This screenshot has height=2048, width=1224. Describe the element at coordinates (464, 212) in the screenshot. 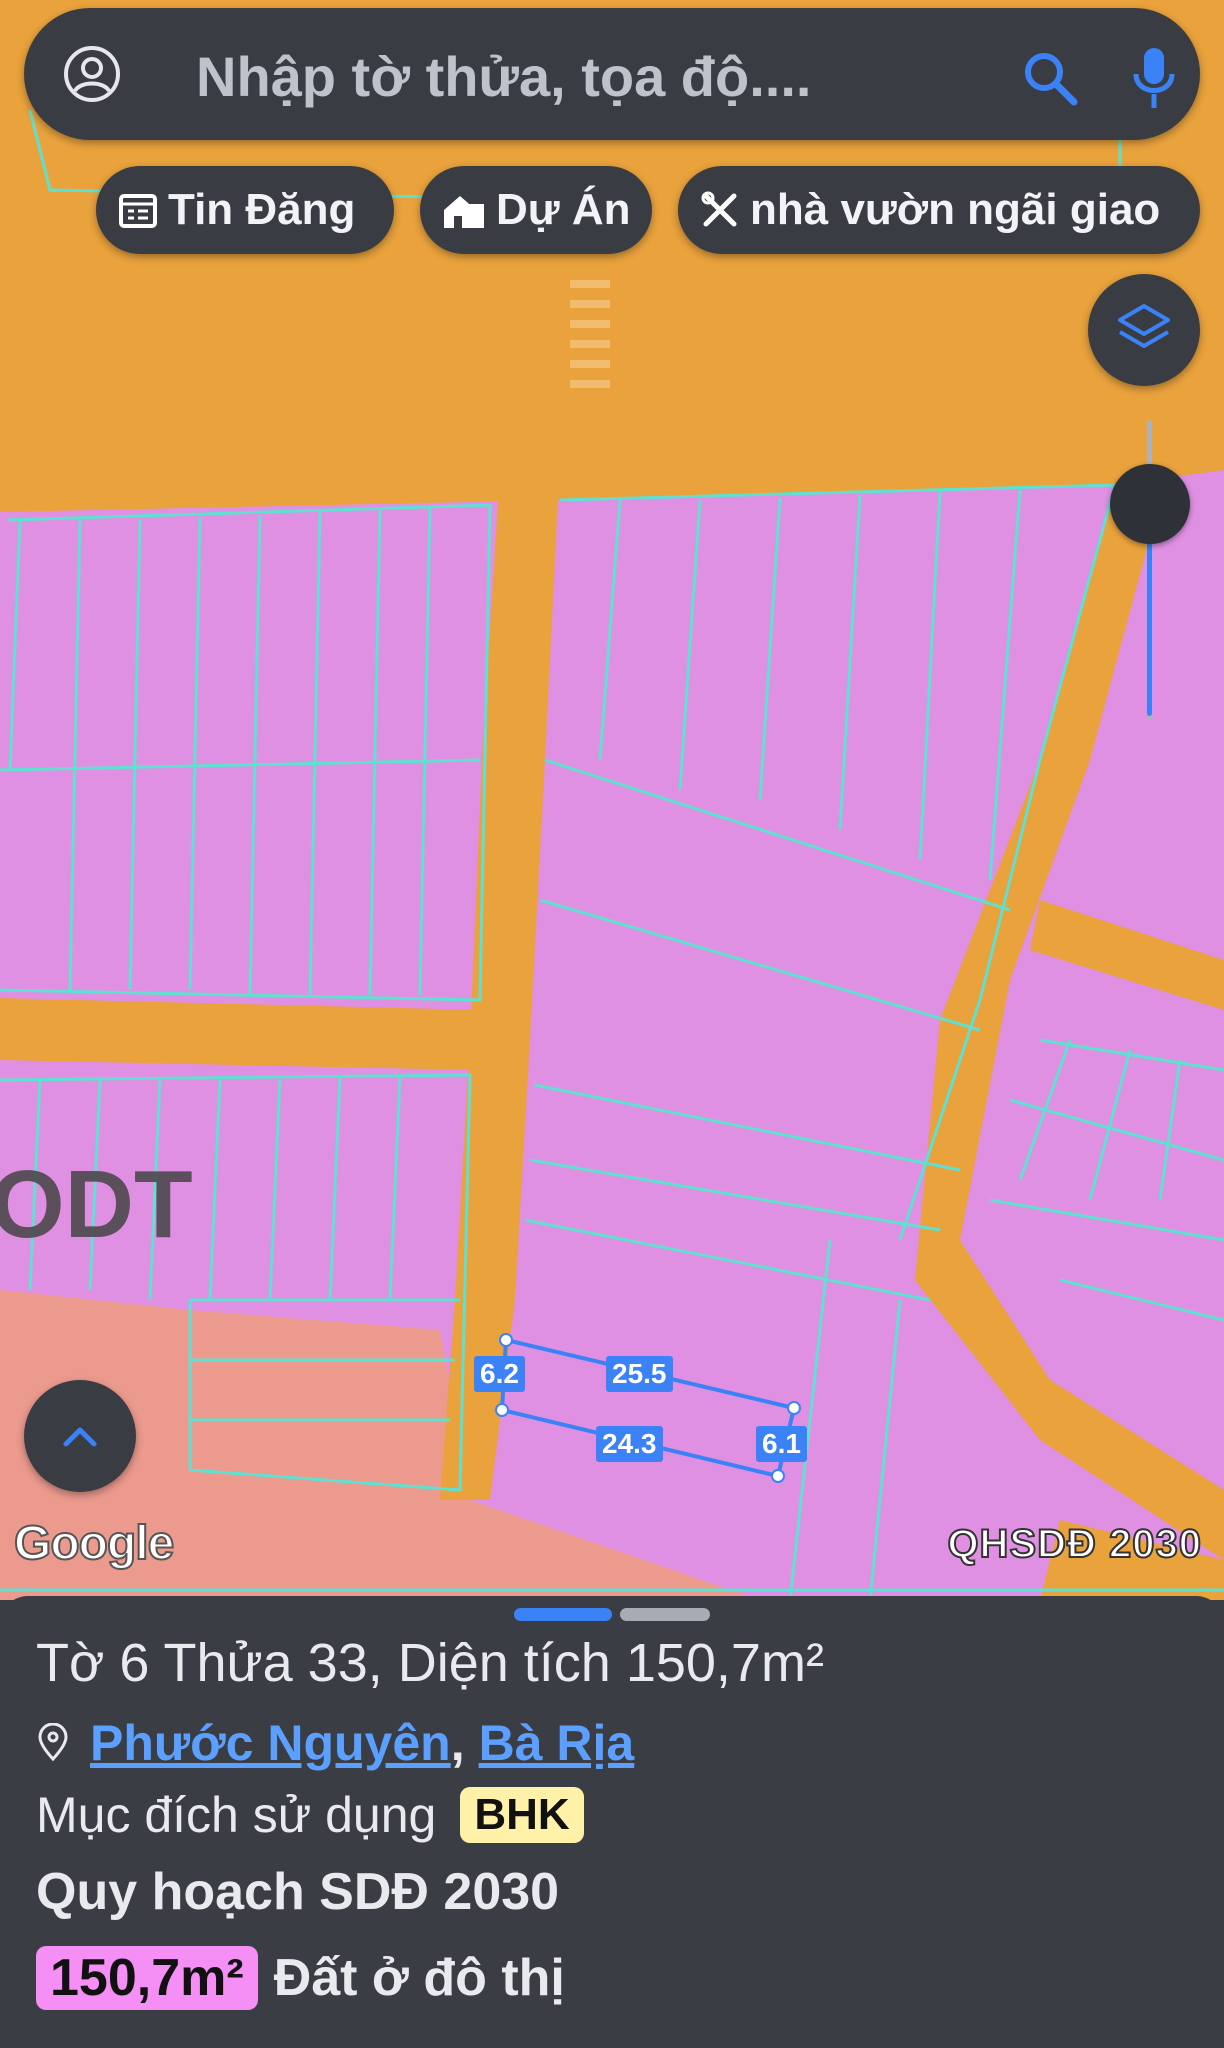

I see `building-icon` at that location.